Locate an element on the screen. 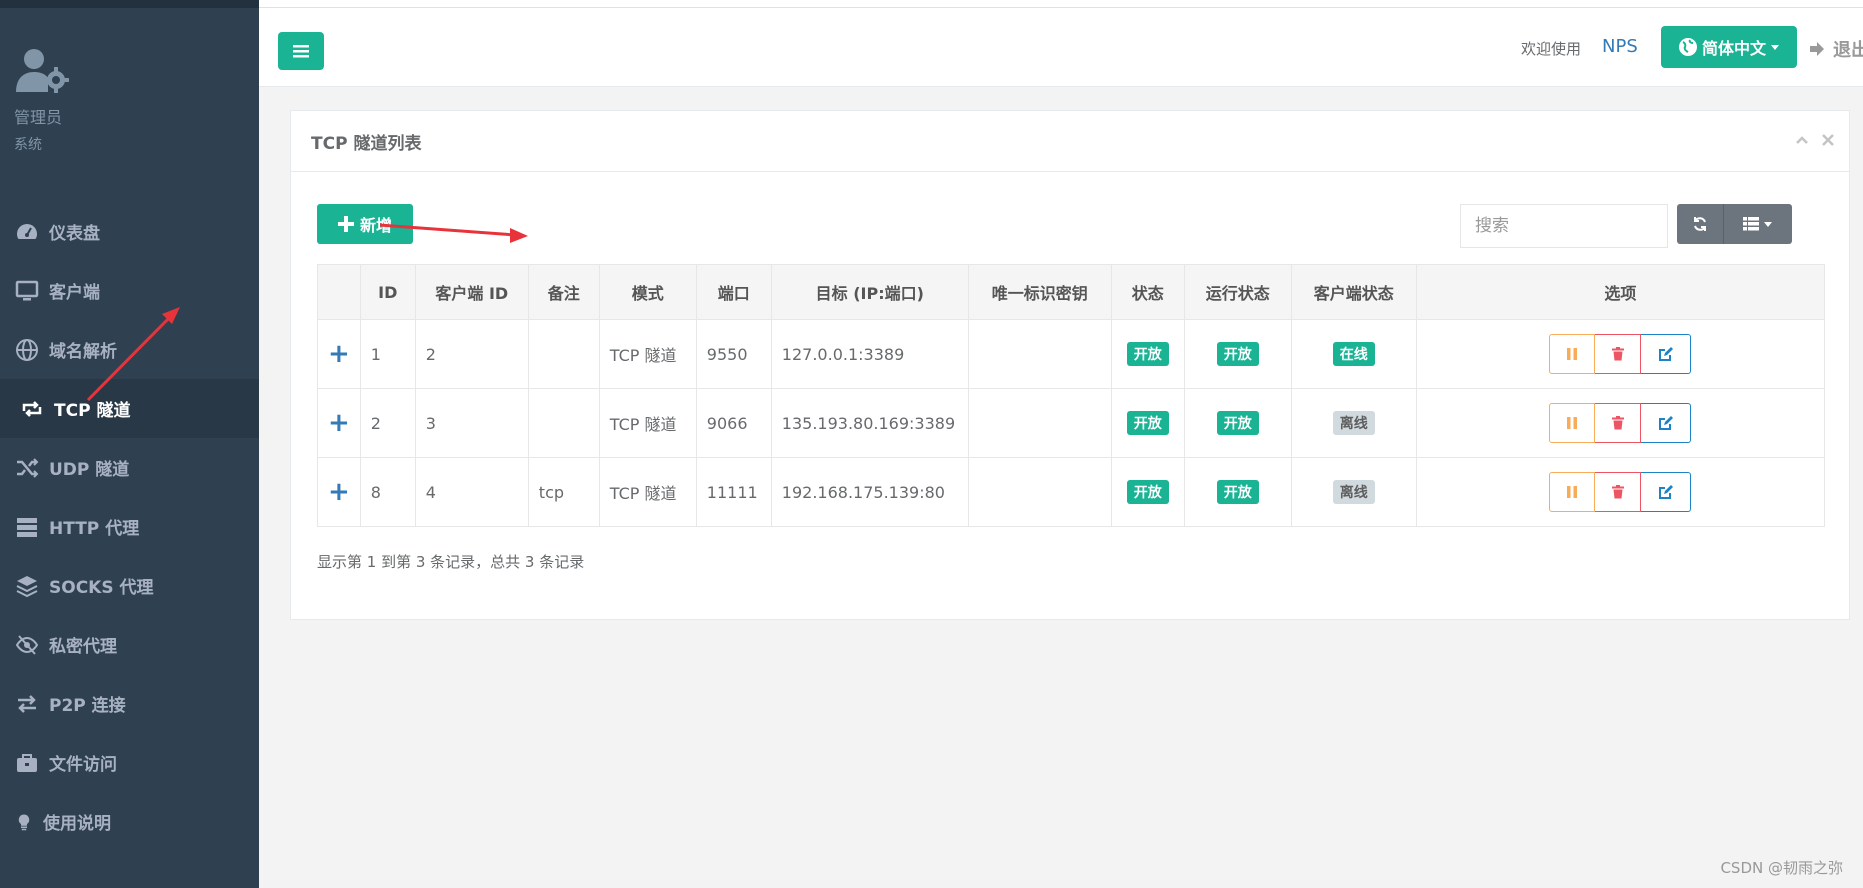 The width and height of the screenshot is (1863, 888). logout-label: 退出 is located at coordinates (1848, 50).